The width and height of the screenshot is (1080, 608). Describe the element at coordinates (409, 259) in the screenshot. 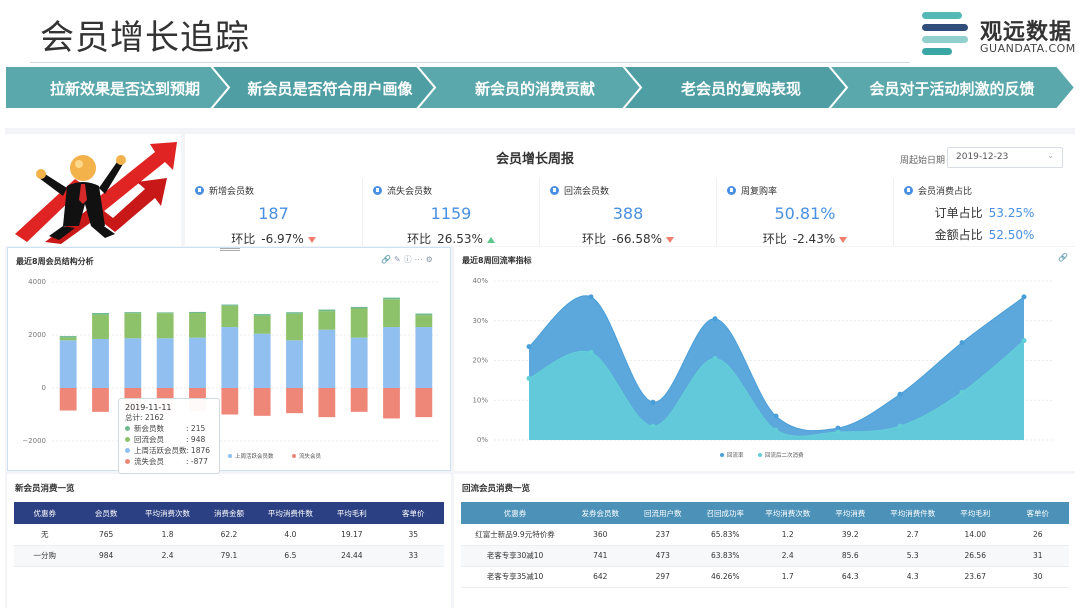

I see `info-icon: ⓘ` at that location.